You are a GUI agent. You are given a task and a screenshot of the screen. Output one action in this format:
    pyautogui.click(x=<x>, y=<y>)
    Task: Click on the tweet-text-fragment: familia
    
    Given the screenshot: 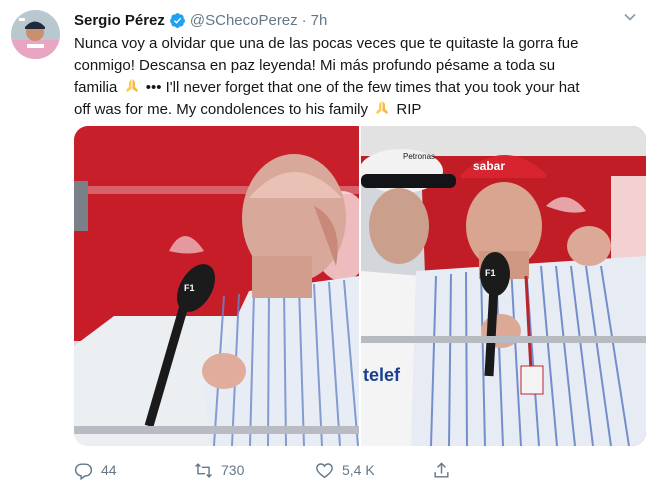 What is the action you would take?
    pyautogui.click(x=96, y=87)
    